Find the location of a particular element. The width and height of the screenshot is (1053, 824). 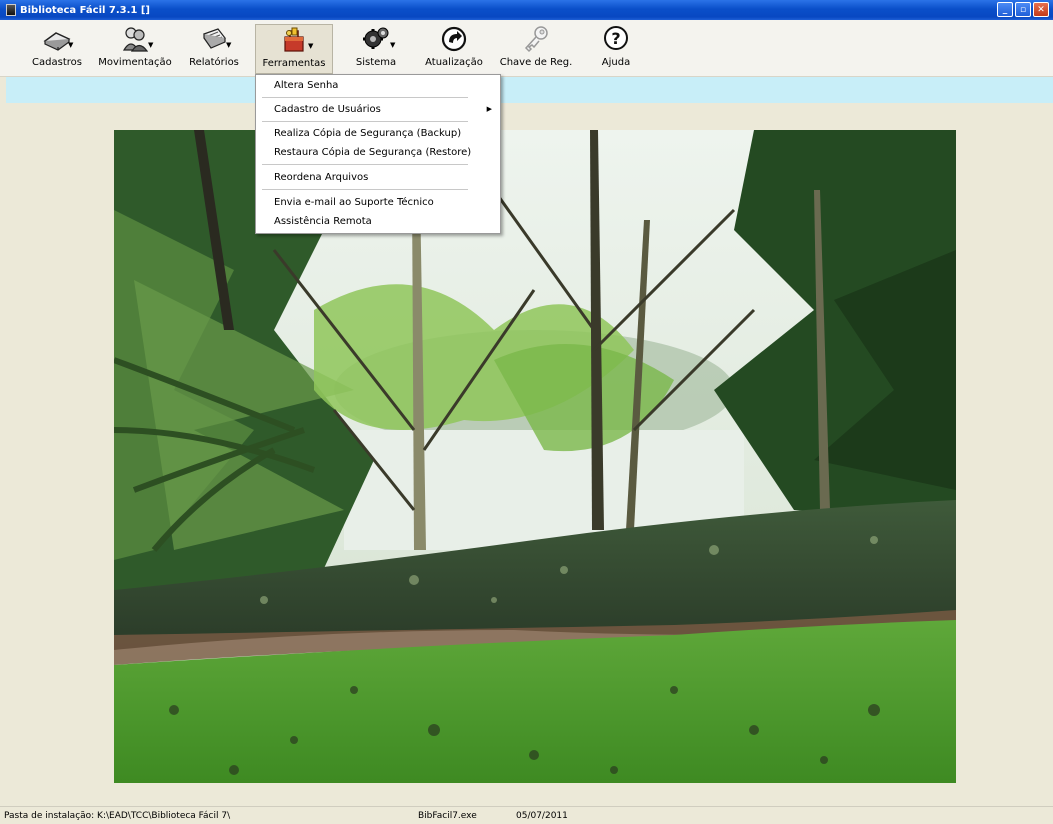

book-icon is located at coordinates (57, 41).